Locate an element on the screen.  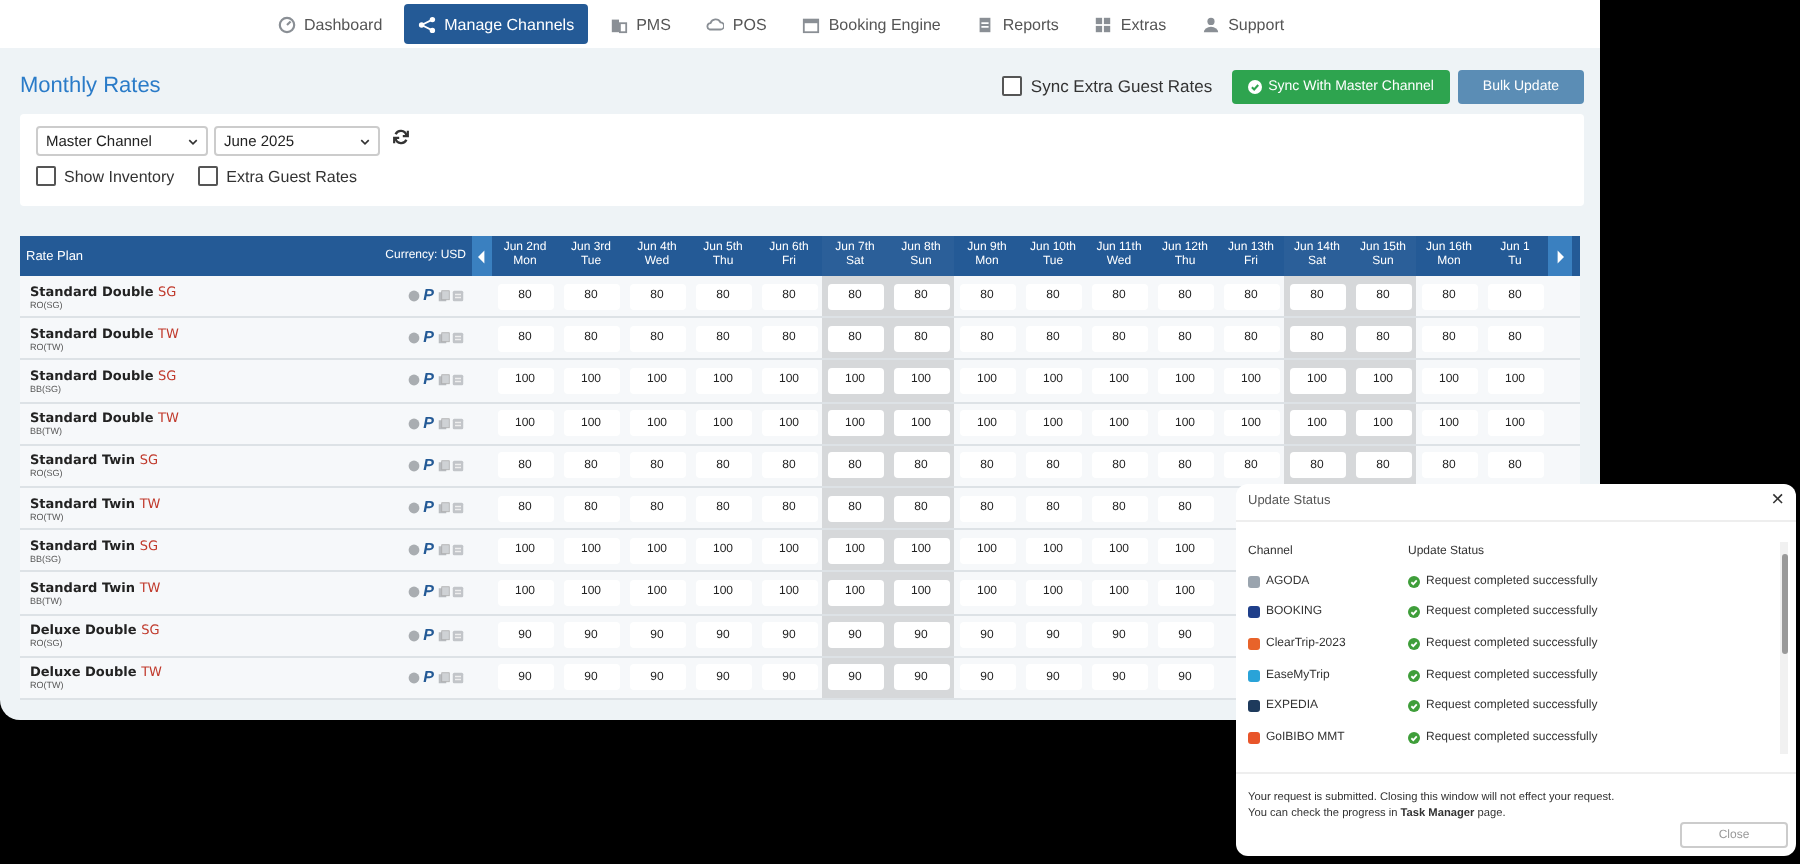
share-icon is located at coordinates (427, 24).